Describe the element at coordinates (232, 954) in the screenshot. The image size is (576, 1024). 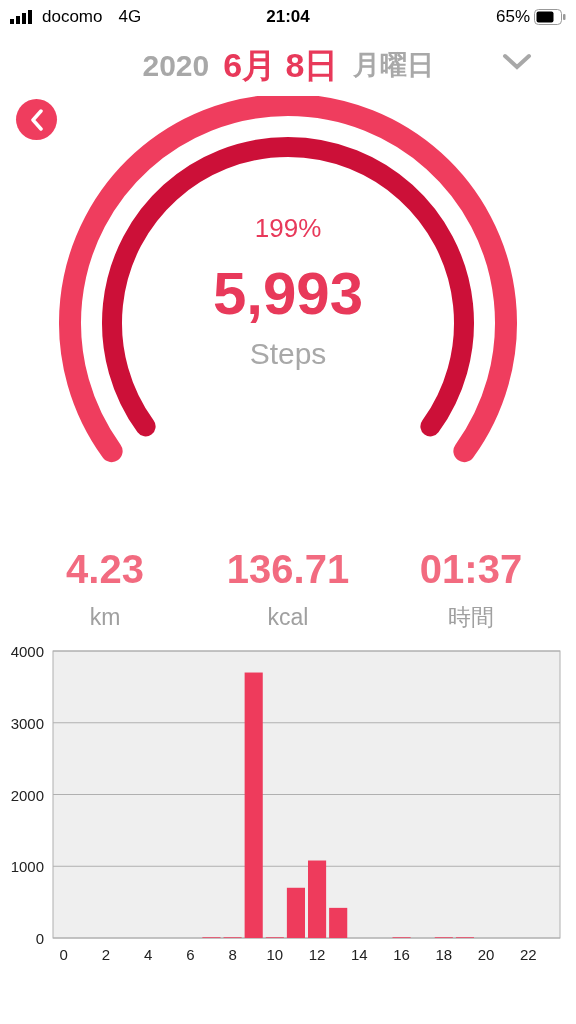
I see `x-axis-label: 8` at that location.